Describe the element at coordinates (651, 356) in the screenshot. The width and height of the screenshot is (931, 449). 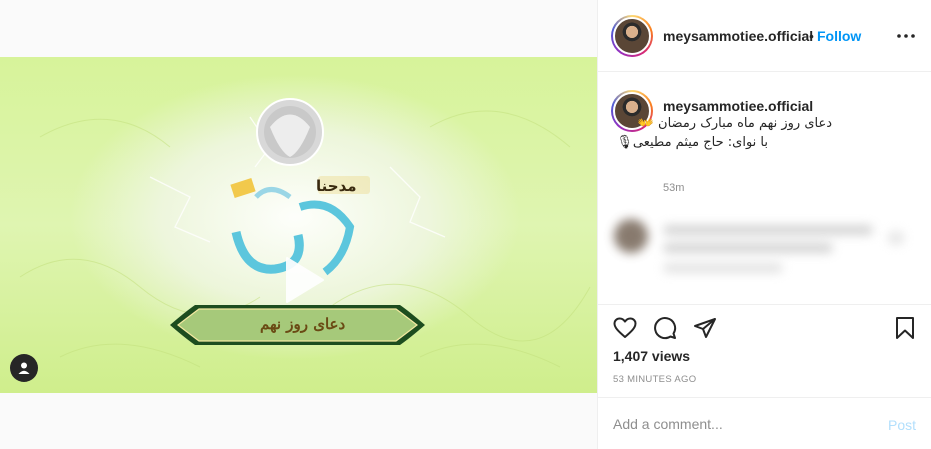
I see `view-count: 1,407 views` at that location.